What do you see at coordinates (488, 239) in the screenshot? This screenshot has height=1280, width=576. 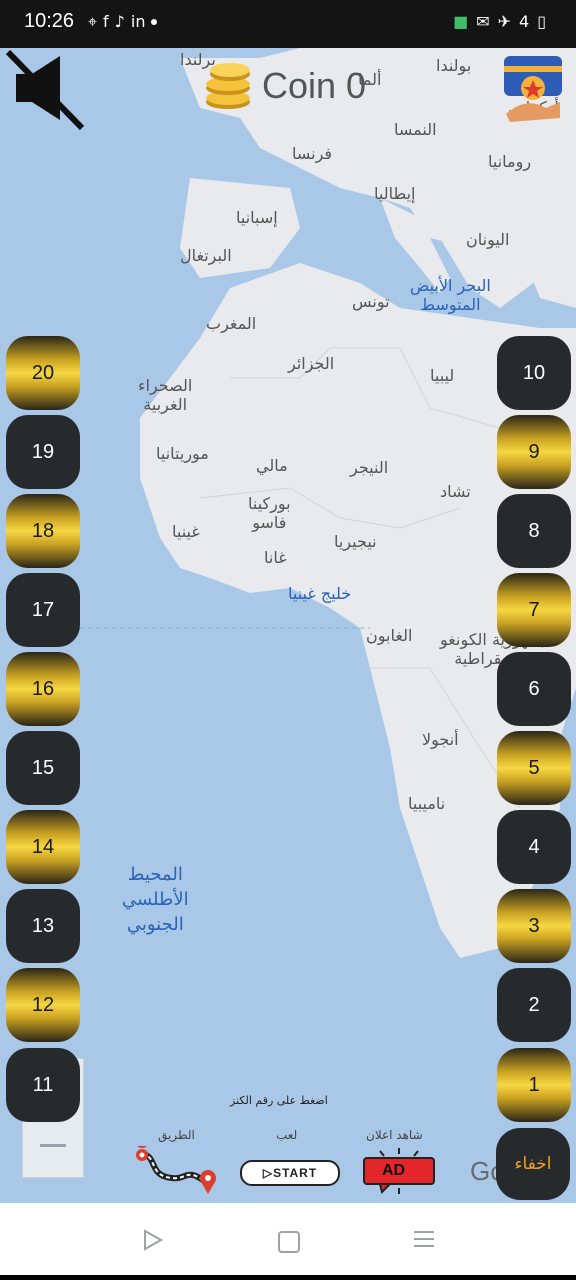 I see `map-label-greece: اليونان` at bounding box center [488, 239].